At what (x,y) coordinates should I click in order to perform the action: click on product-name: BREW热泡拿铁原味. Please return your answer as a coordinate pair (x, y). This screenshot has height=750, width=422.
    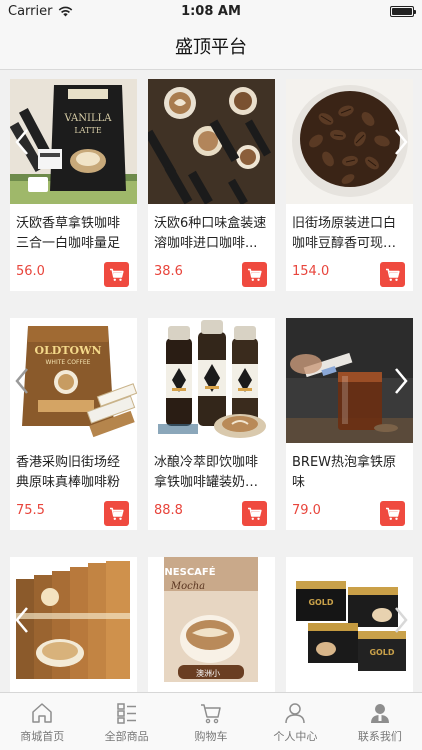
    Looking at the image, I should click on (349, 469).